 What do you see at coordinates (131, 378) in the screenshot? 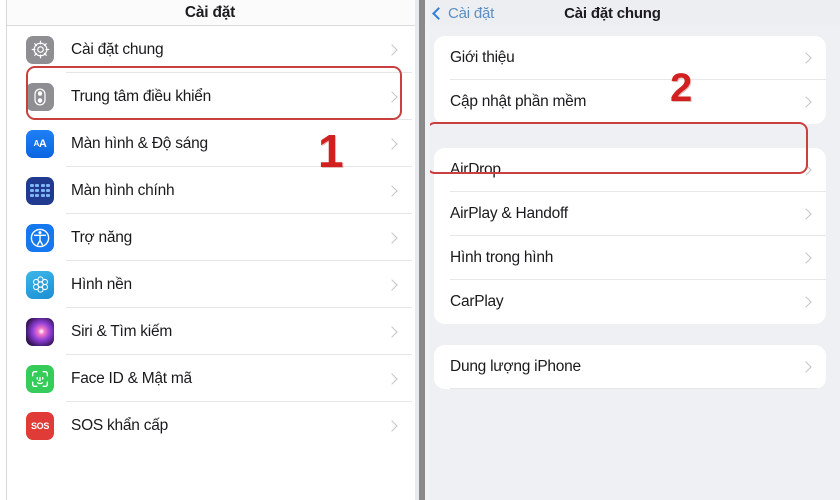
I see `sidebar-item-label: Face ID & Mật mã` at bounding box center [131, 378].